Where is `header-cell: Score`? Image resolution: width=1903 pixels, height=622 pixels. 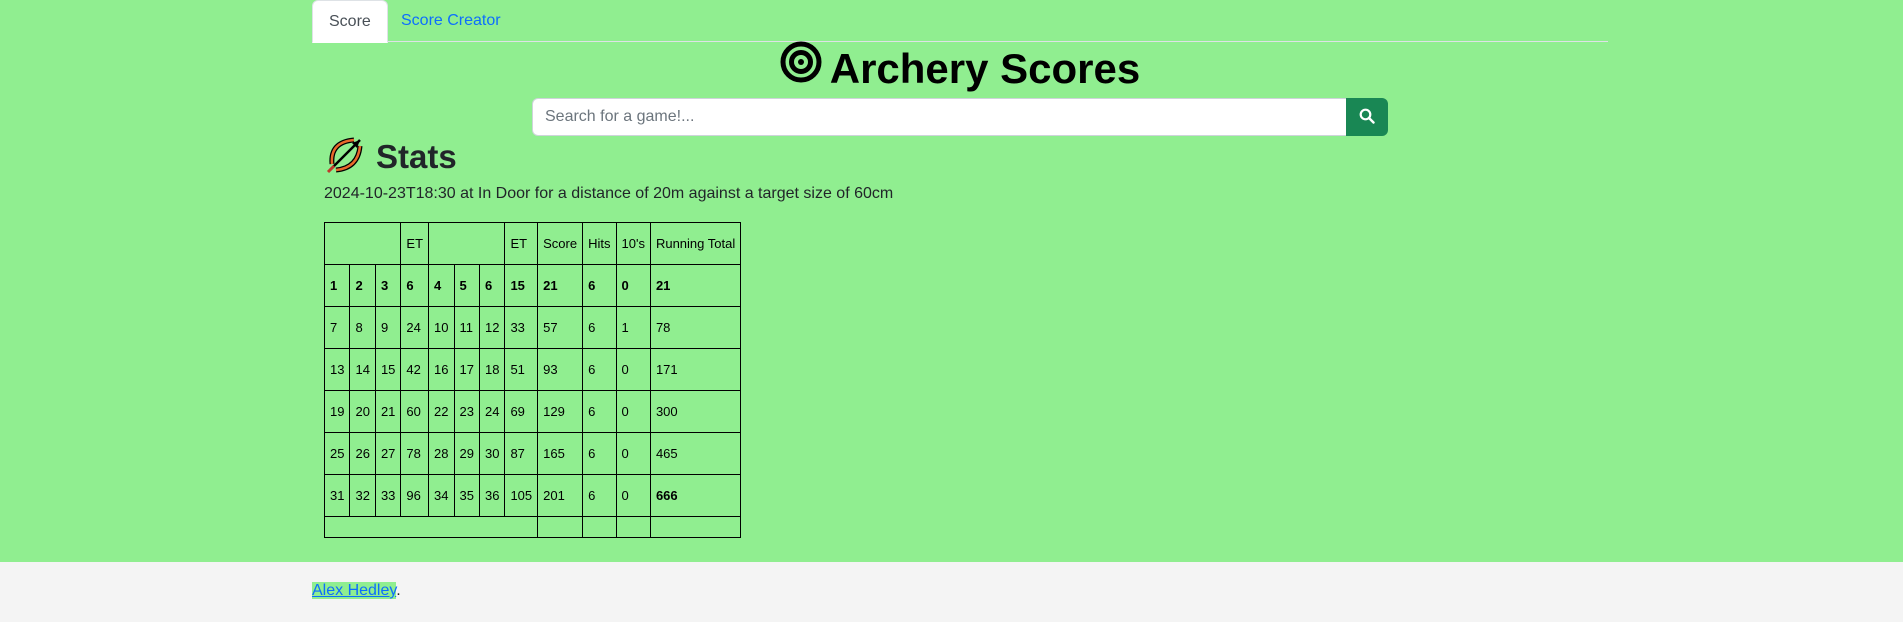 header-cell: Score is located at coordinates (560, 243).